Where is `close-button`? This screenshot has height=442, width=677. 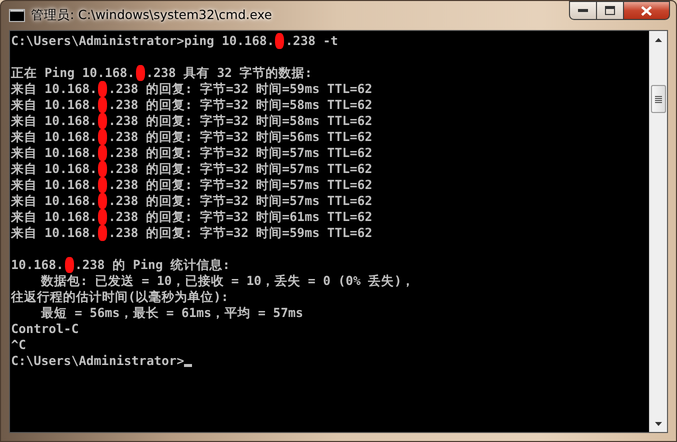 close-button is located at coordinates (646, 10).